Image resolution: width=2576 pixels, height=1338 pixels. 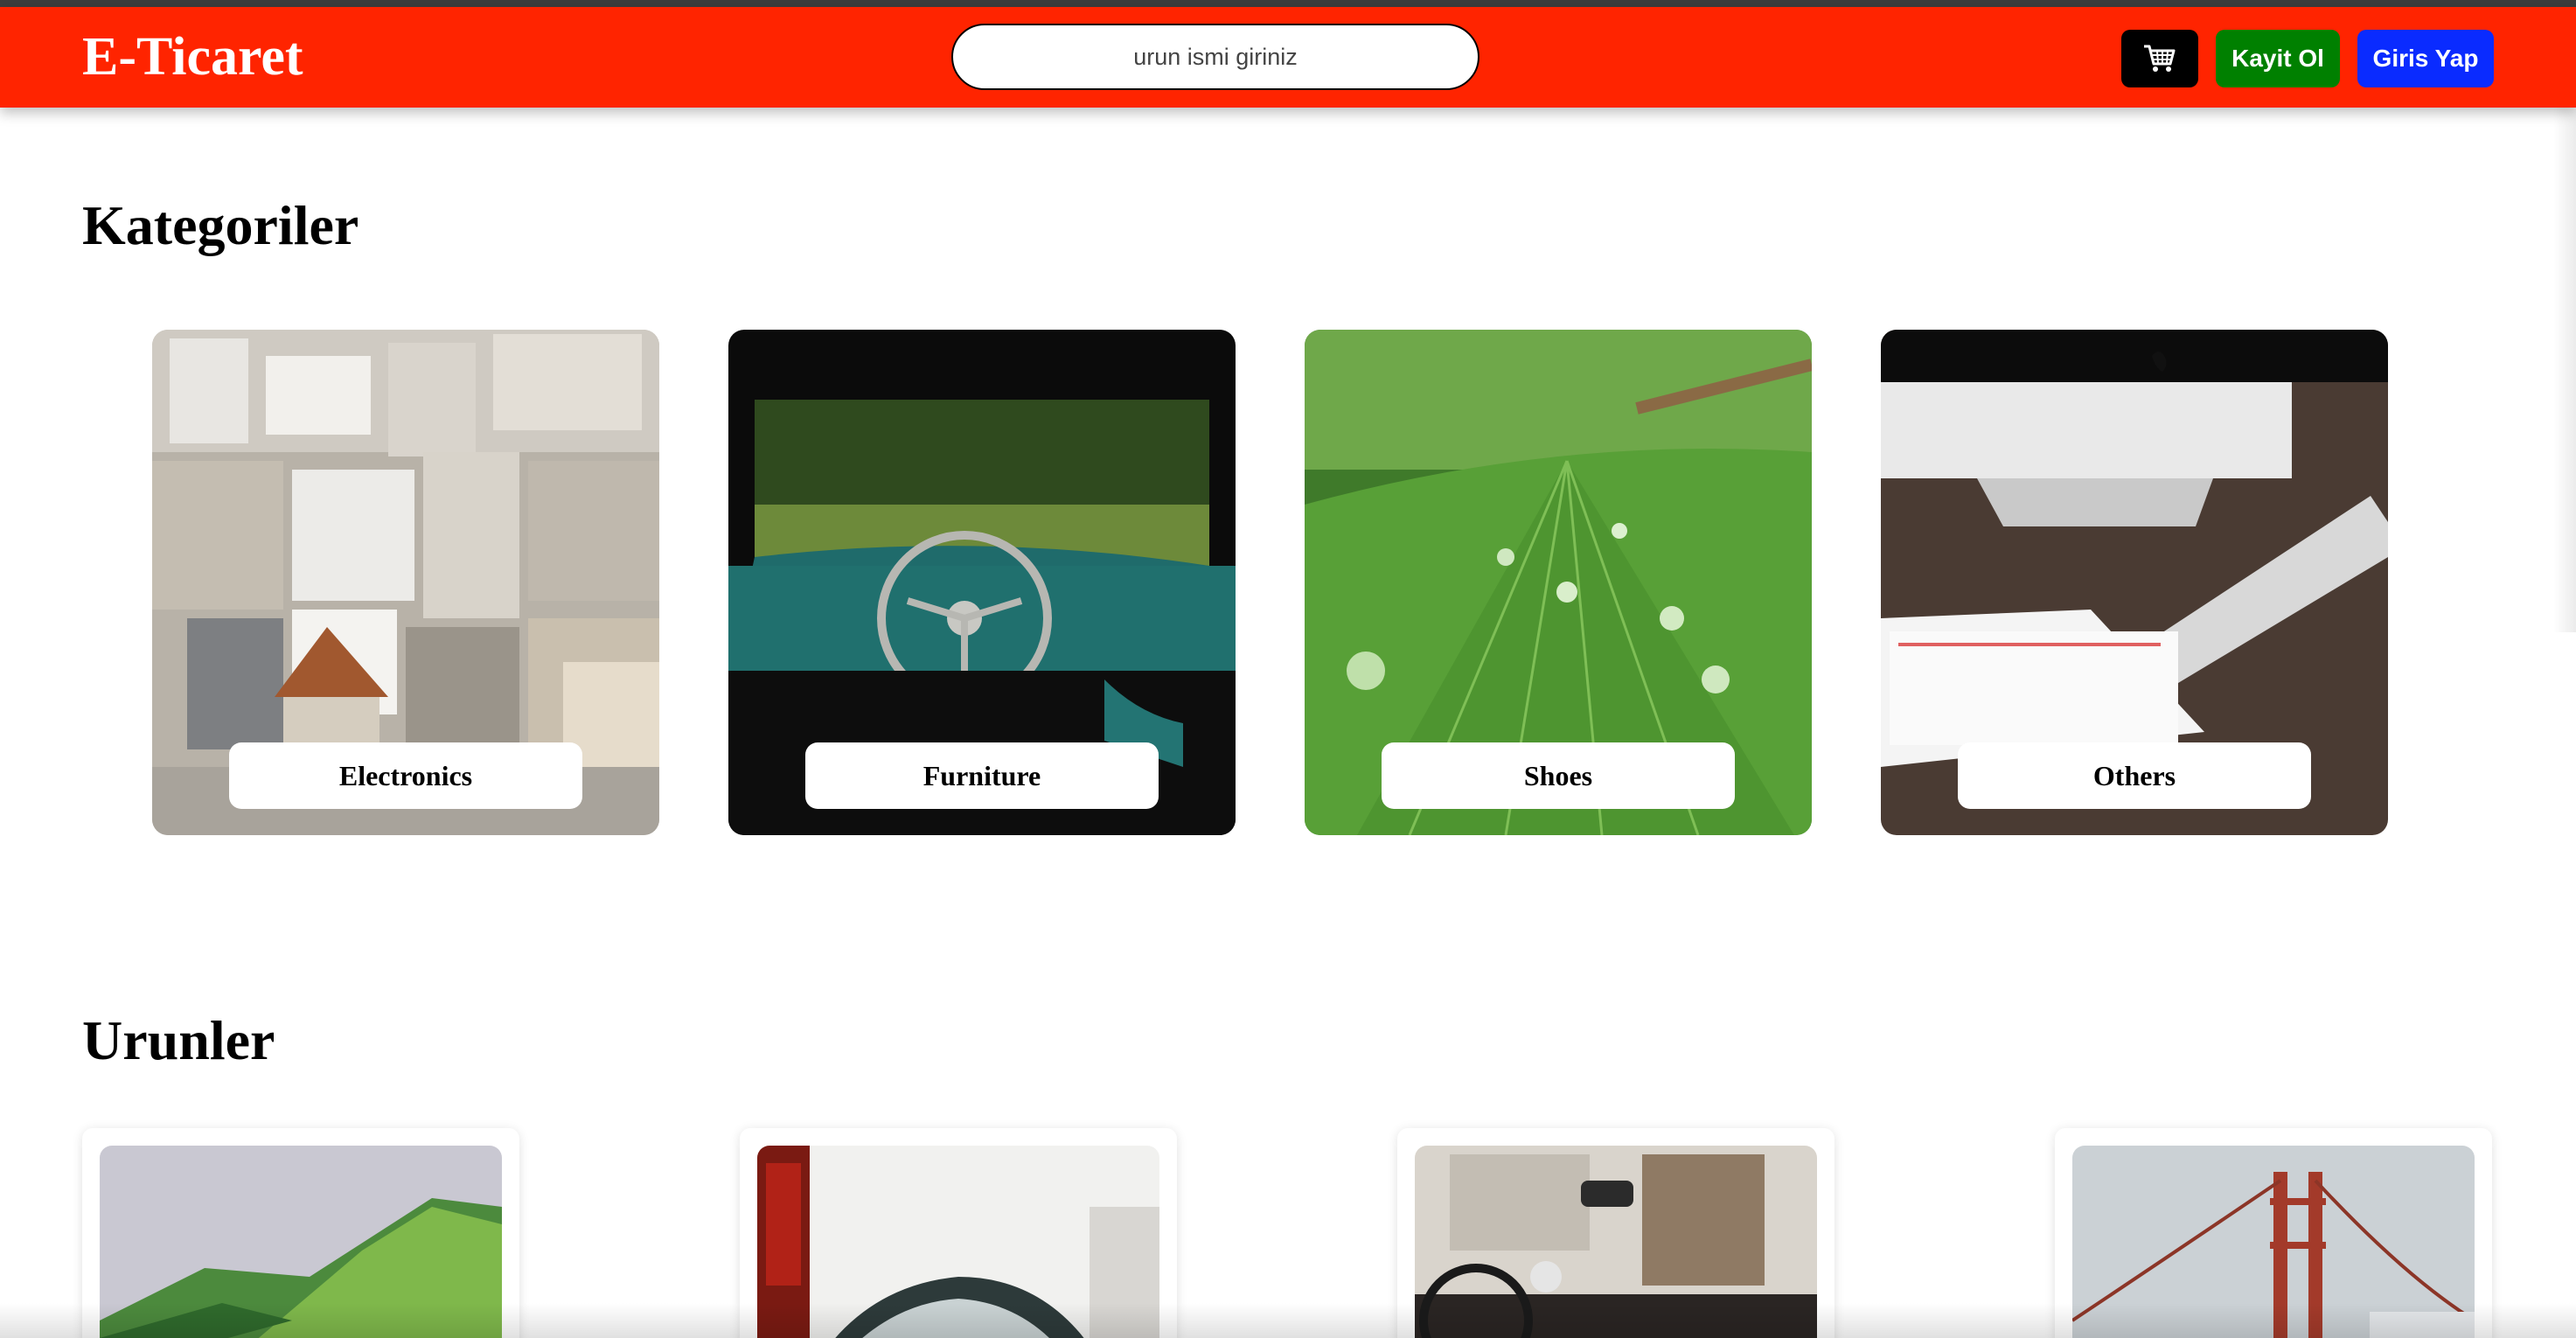 I want to click on brand-logo: E-Ticaret, so click(x=192, y=56).